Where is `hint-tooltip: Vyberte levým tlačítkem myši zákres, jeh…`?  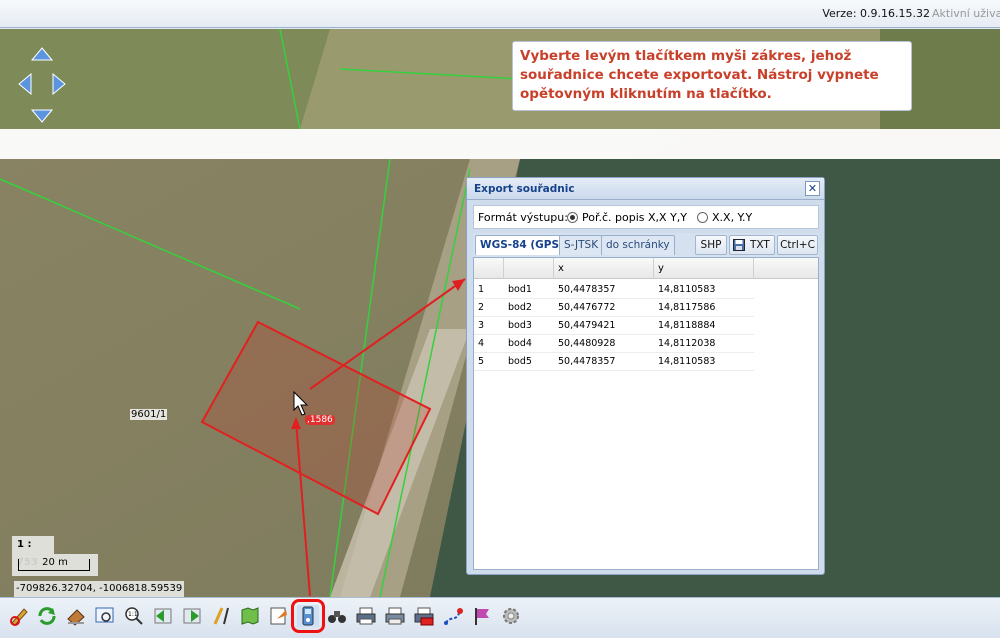
hint-tooltip: Vyberte levým tlačítkem myši zákres, jeh… is located at coordinates (712, 76).